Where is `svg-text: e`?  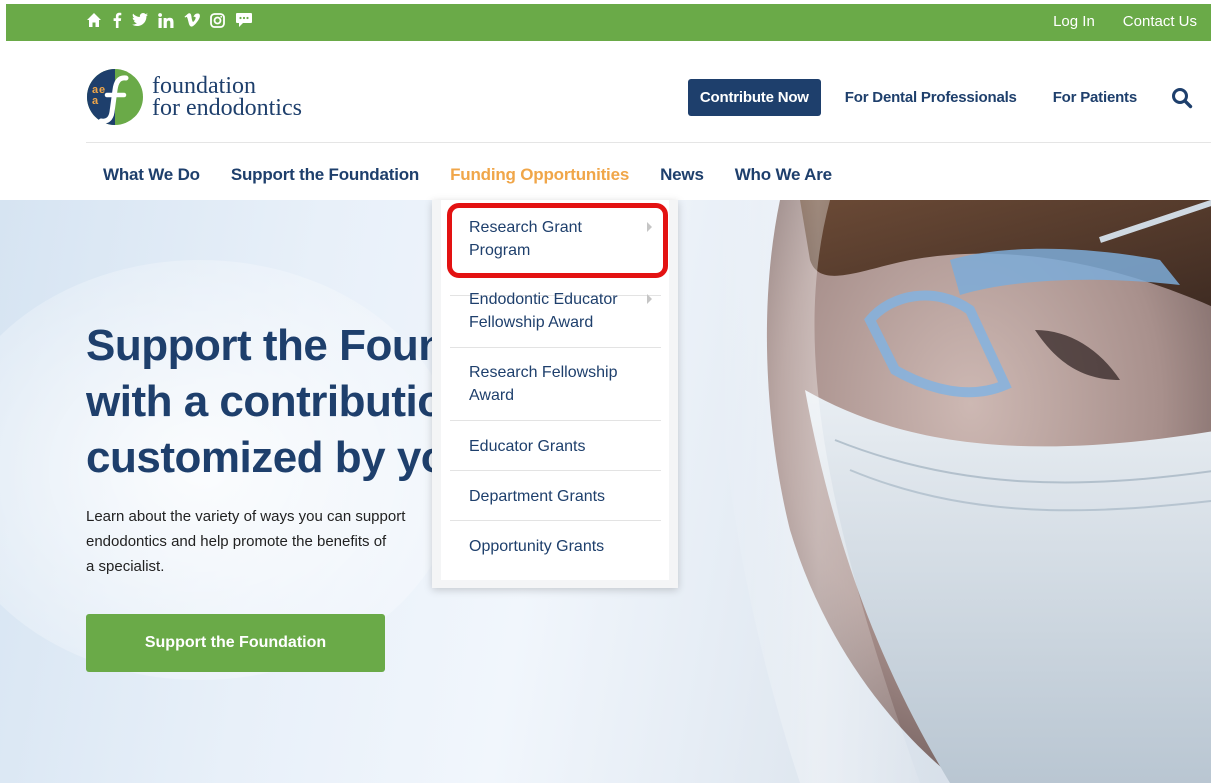 svg-text: e is located at coordinates (102, 90).